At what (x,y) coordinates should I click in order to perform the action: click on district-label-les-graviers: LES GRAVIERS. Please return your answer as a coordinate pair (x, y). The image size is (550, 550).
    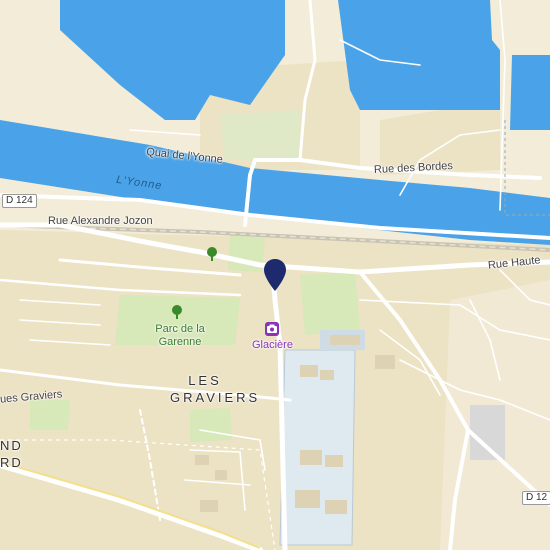
    Looking at the image, I should click on (215, 389).